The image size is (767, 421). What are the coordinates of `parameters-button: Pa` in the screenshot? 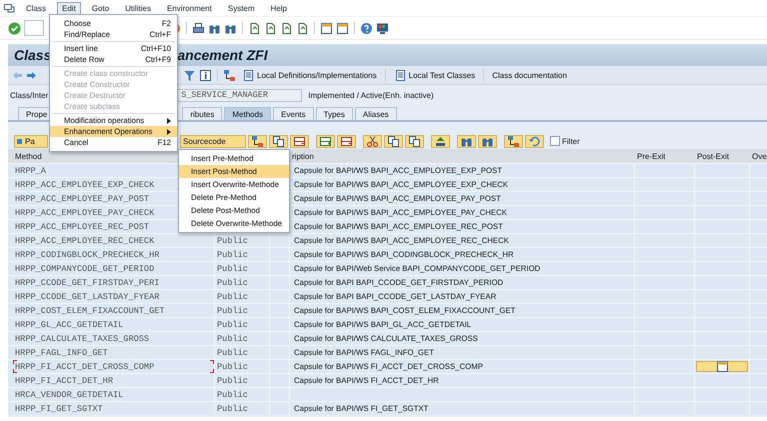 It's located at (31, 141).